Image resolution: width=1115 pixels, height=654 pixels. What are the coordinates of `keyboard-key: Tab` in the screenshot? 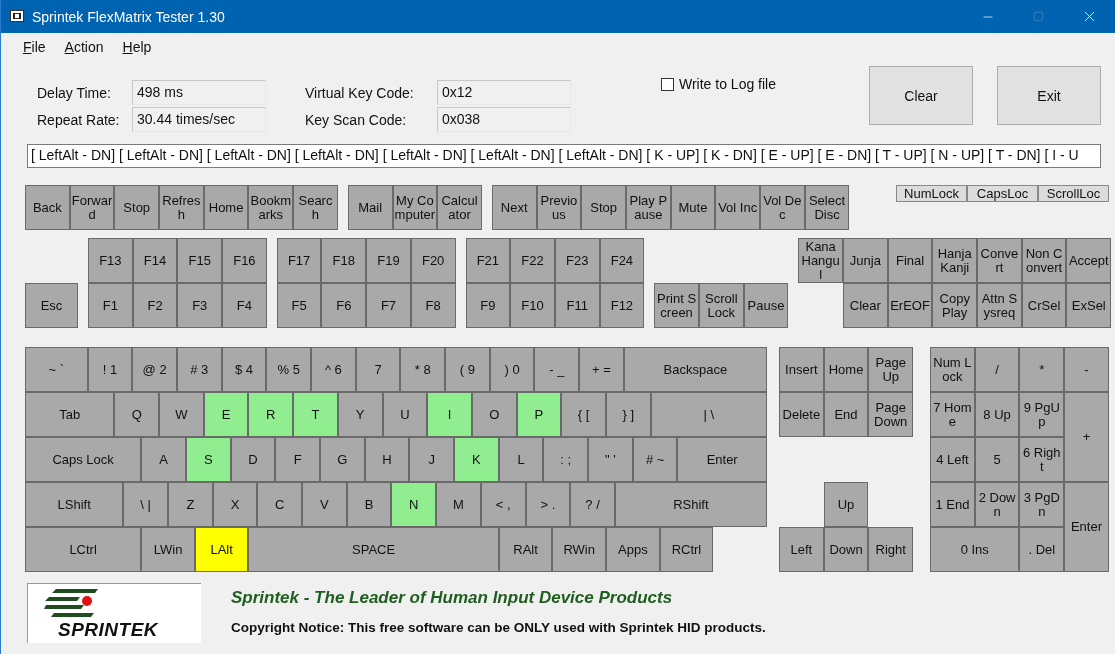 It's located at (70, 414).